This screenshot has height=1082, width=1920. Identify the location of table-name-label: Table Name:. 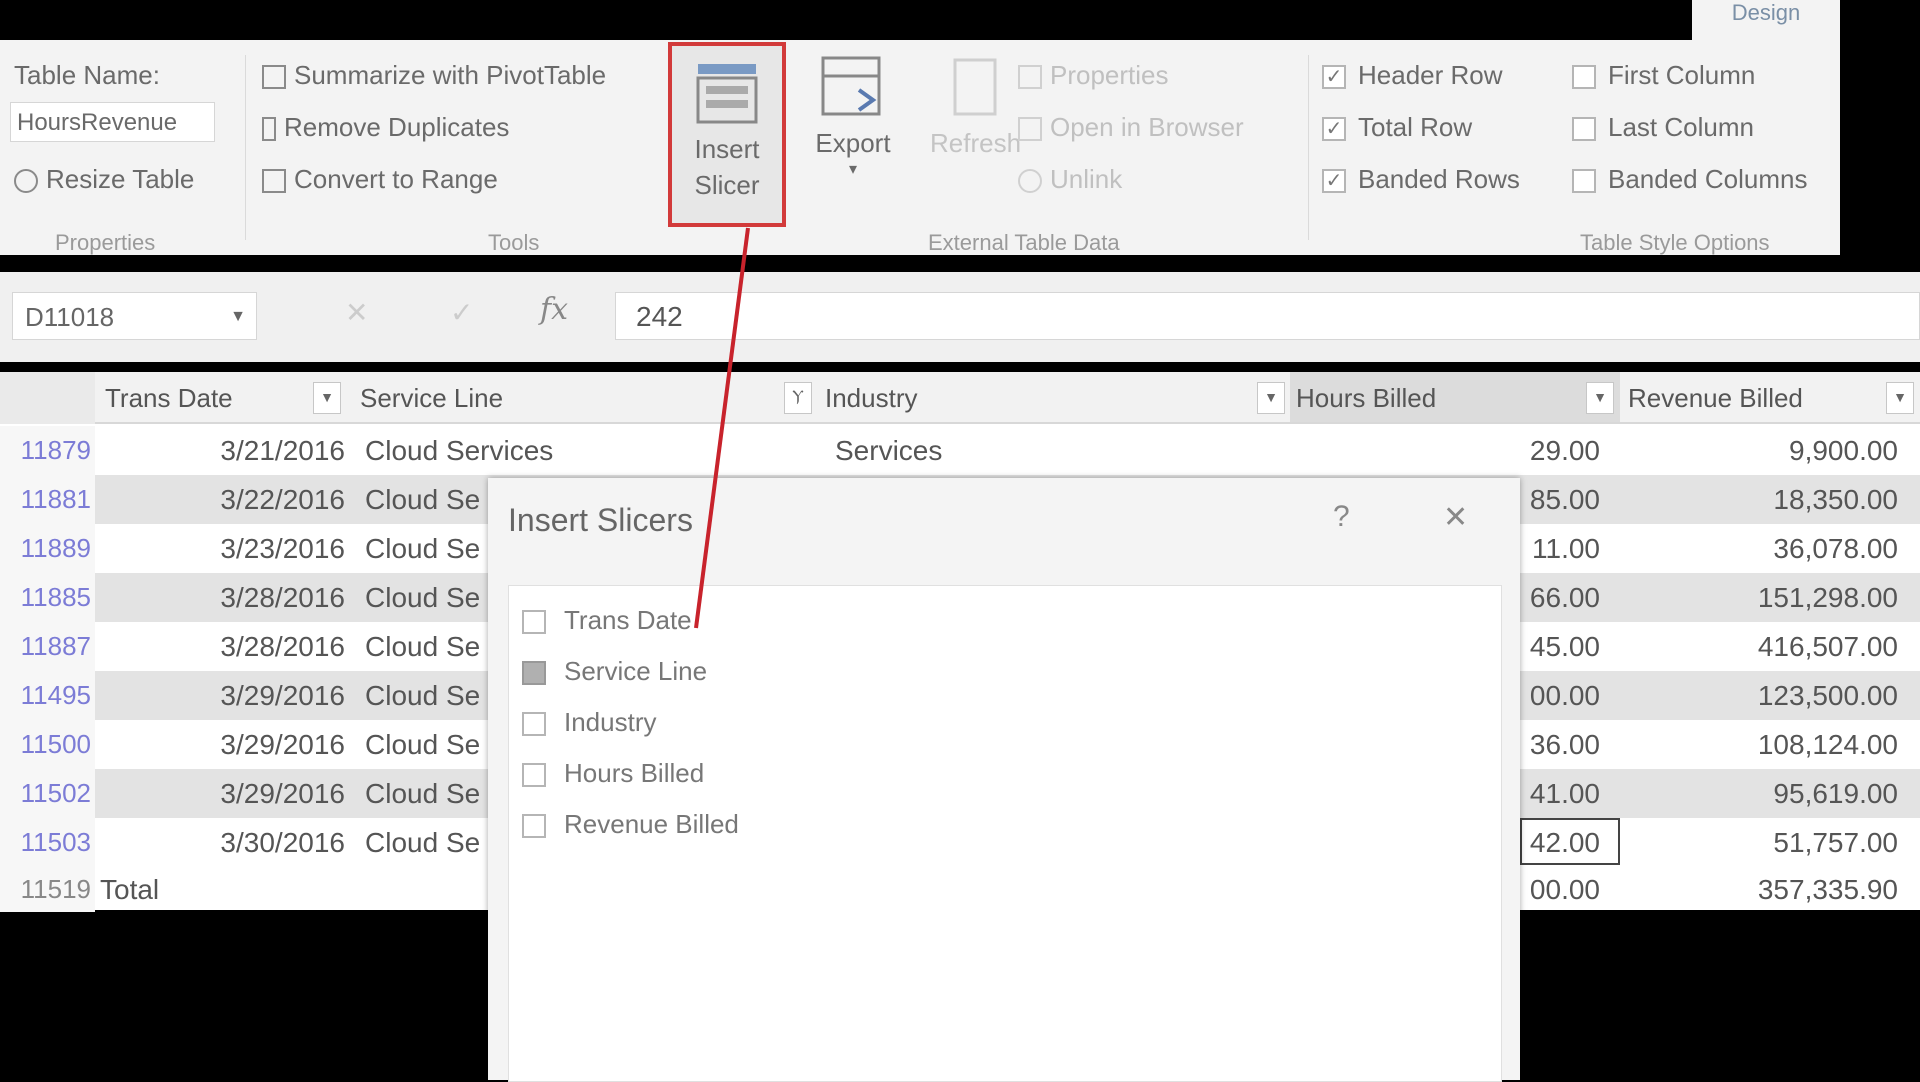
(87, 75).